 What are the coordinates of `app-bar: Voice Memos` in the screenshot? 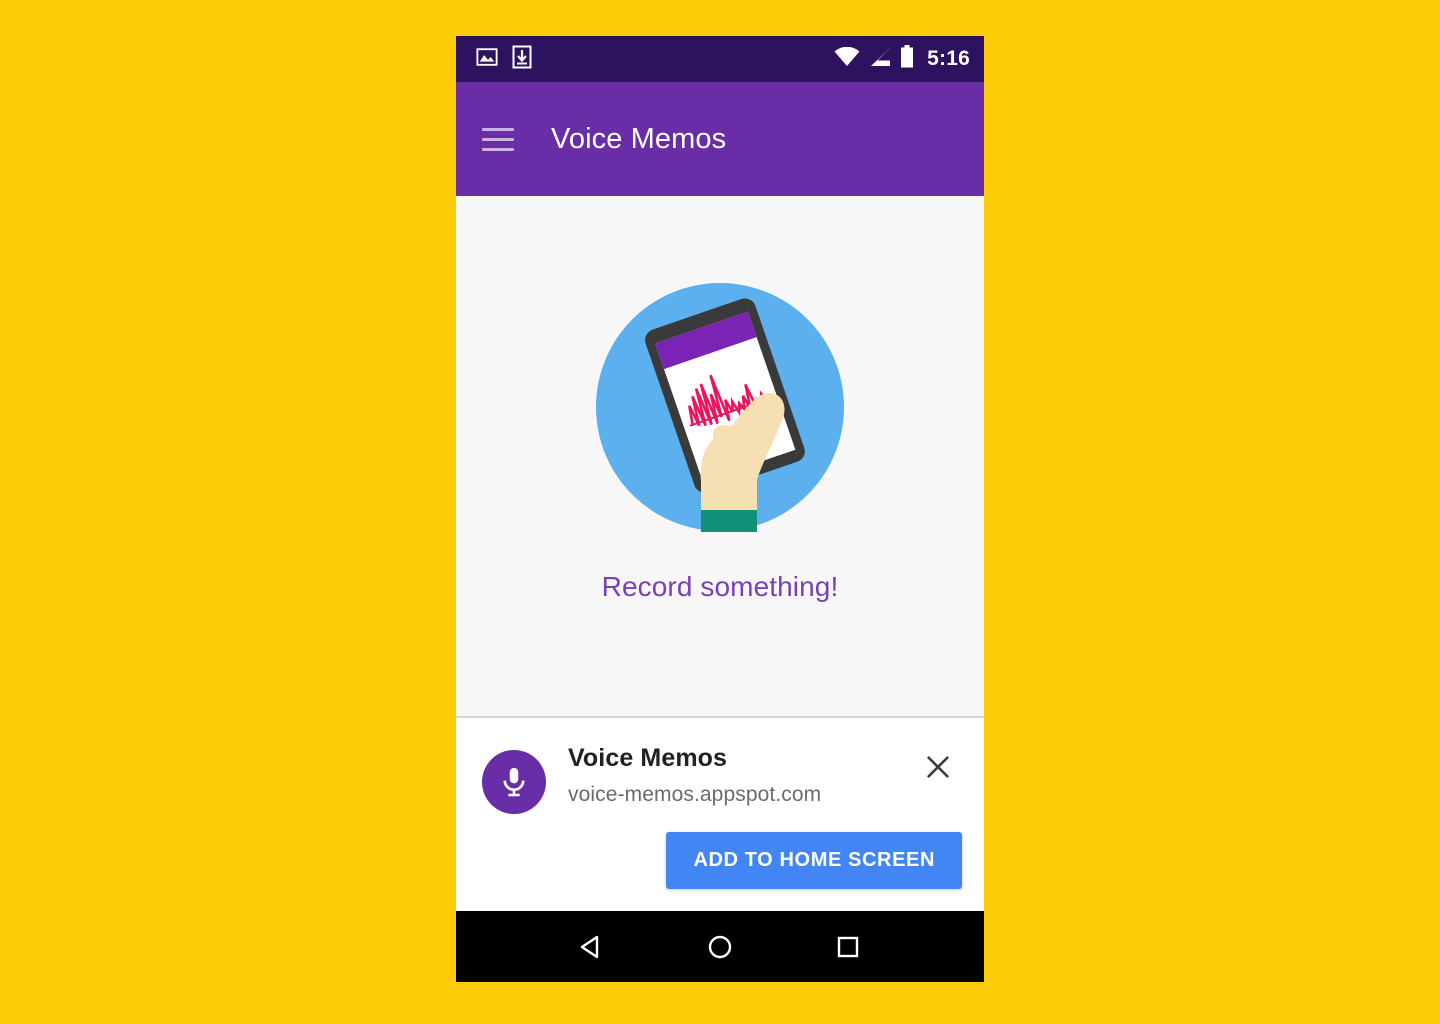 It's located at (720, 139).